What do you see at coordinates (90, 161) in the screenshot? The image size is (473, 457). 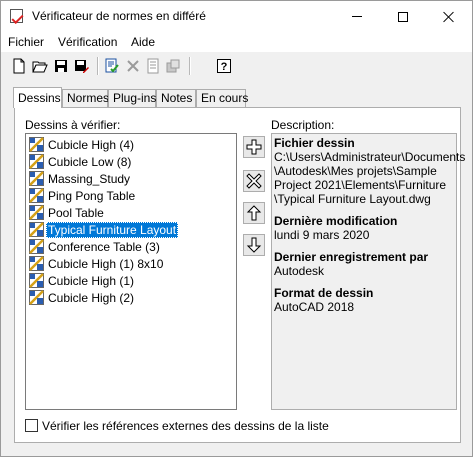 I see `drawing-list-item-label: Cubicle Low (8)` at bounding box center [90, 161].